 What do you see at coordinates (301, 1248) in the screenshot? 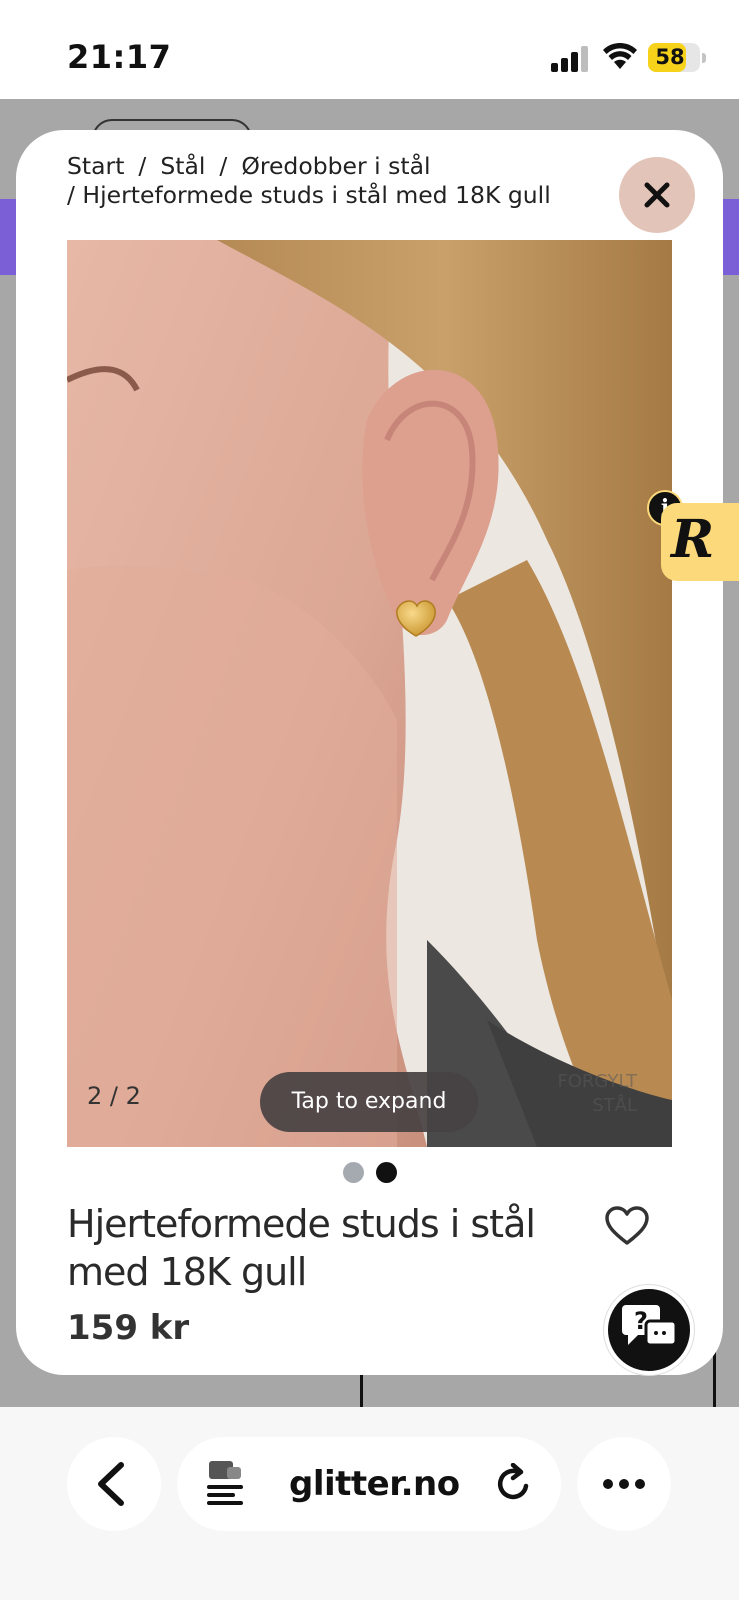
I see `product-title: Hjerteformede studs i stål med 18K gull` at bounding box center [301, 1248].